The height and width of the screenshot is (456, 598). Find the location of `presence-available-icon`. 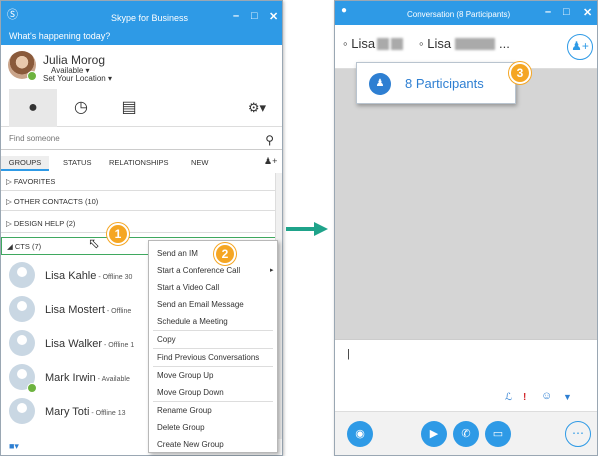

presence-available-icon is located at coordinates (32, 388).